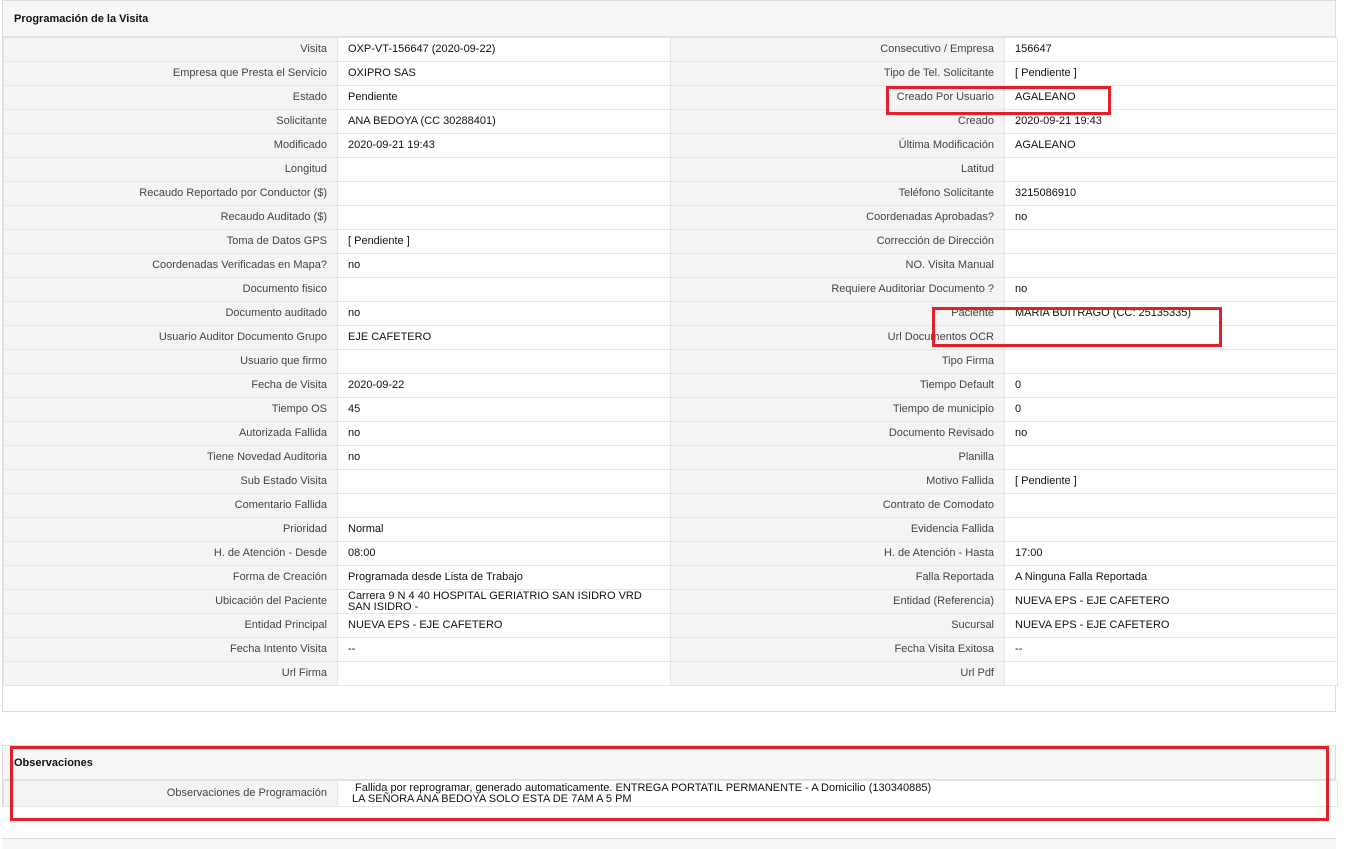 The height and width of the screenshot is (849, 1348). What do you see at coordinates (170, 505) in the screenshot?
I see `field-label: Comentario Fallida` at bounding box center [170, 505].